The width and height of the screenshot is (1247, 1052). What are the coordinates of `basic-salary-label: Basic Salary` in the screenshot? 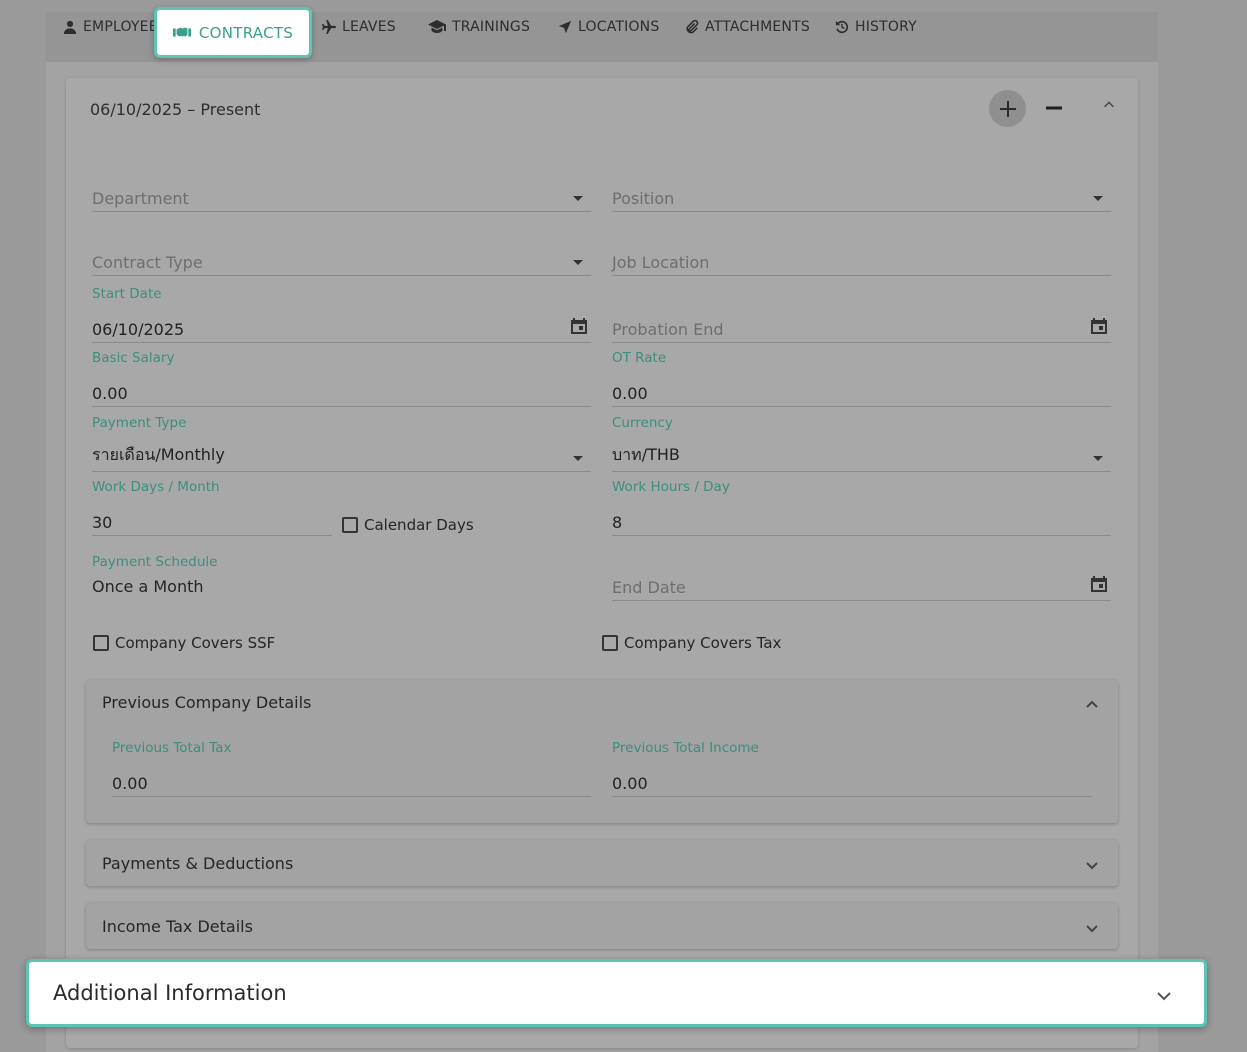 It's located at (133, 358).